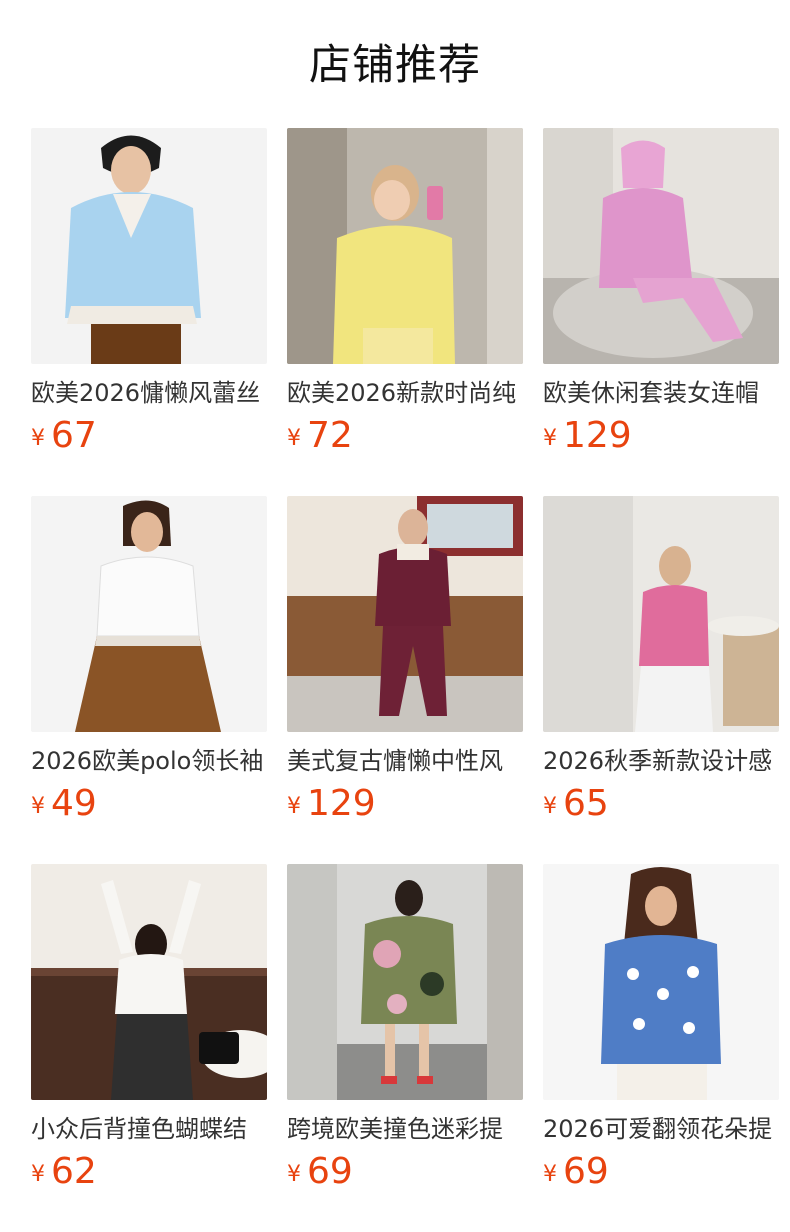 The height and width of the screenshot is (1232, 790). What do you see at coordinates (586, 803) in the screenshot?
I see `price-value: 65` at bounding box center [586, 803].